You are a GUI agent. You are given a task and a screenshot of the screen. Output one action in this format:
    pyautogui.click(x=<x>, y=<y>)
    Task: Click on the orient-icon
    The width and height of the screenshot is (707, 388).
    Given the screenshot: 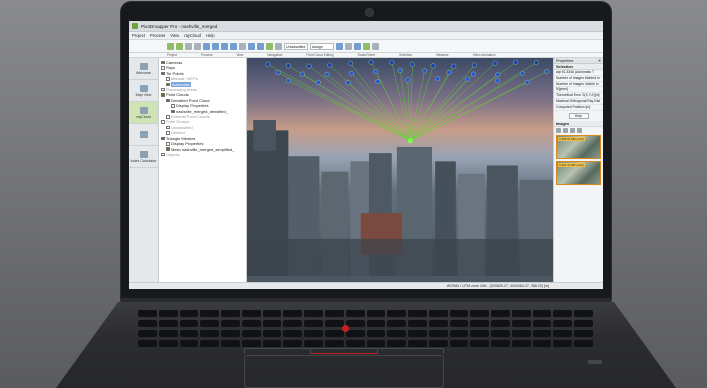 What is the action you would take?
    pyautogui.click(x=348, y=46)
    